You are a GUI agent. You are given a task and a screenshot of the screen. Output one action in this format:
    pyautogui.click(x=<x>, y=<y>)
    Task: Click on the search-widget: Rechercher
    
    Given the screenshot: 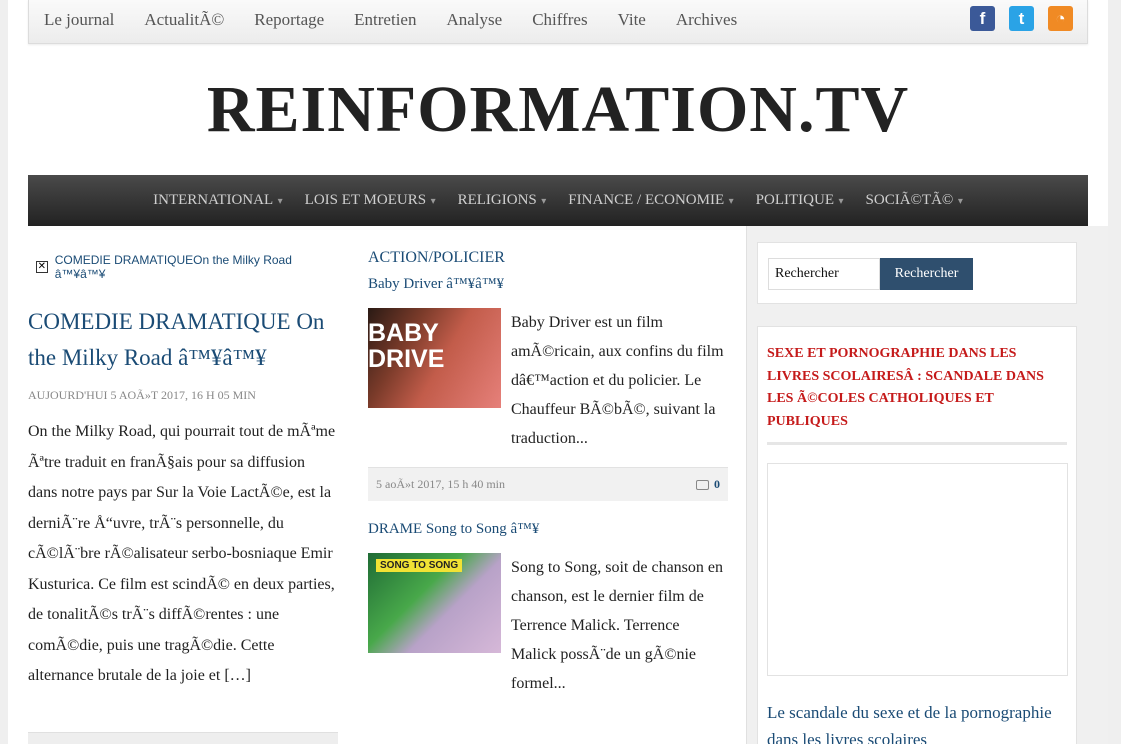 What is the action you would take?
    pyautogui.click(x=917, y=273)
    